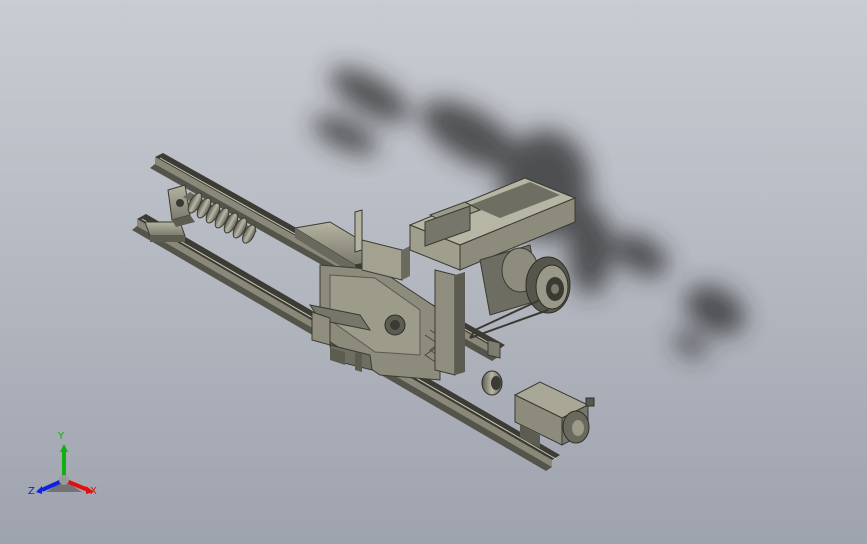  I want to click on triad-y-label: Y, so click(61, 436).